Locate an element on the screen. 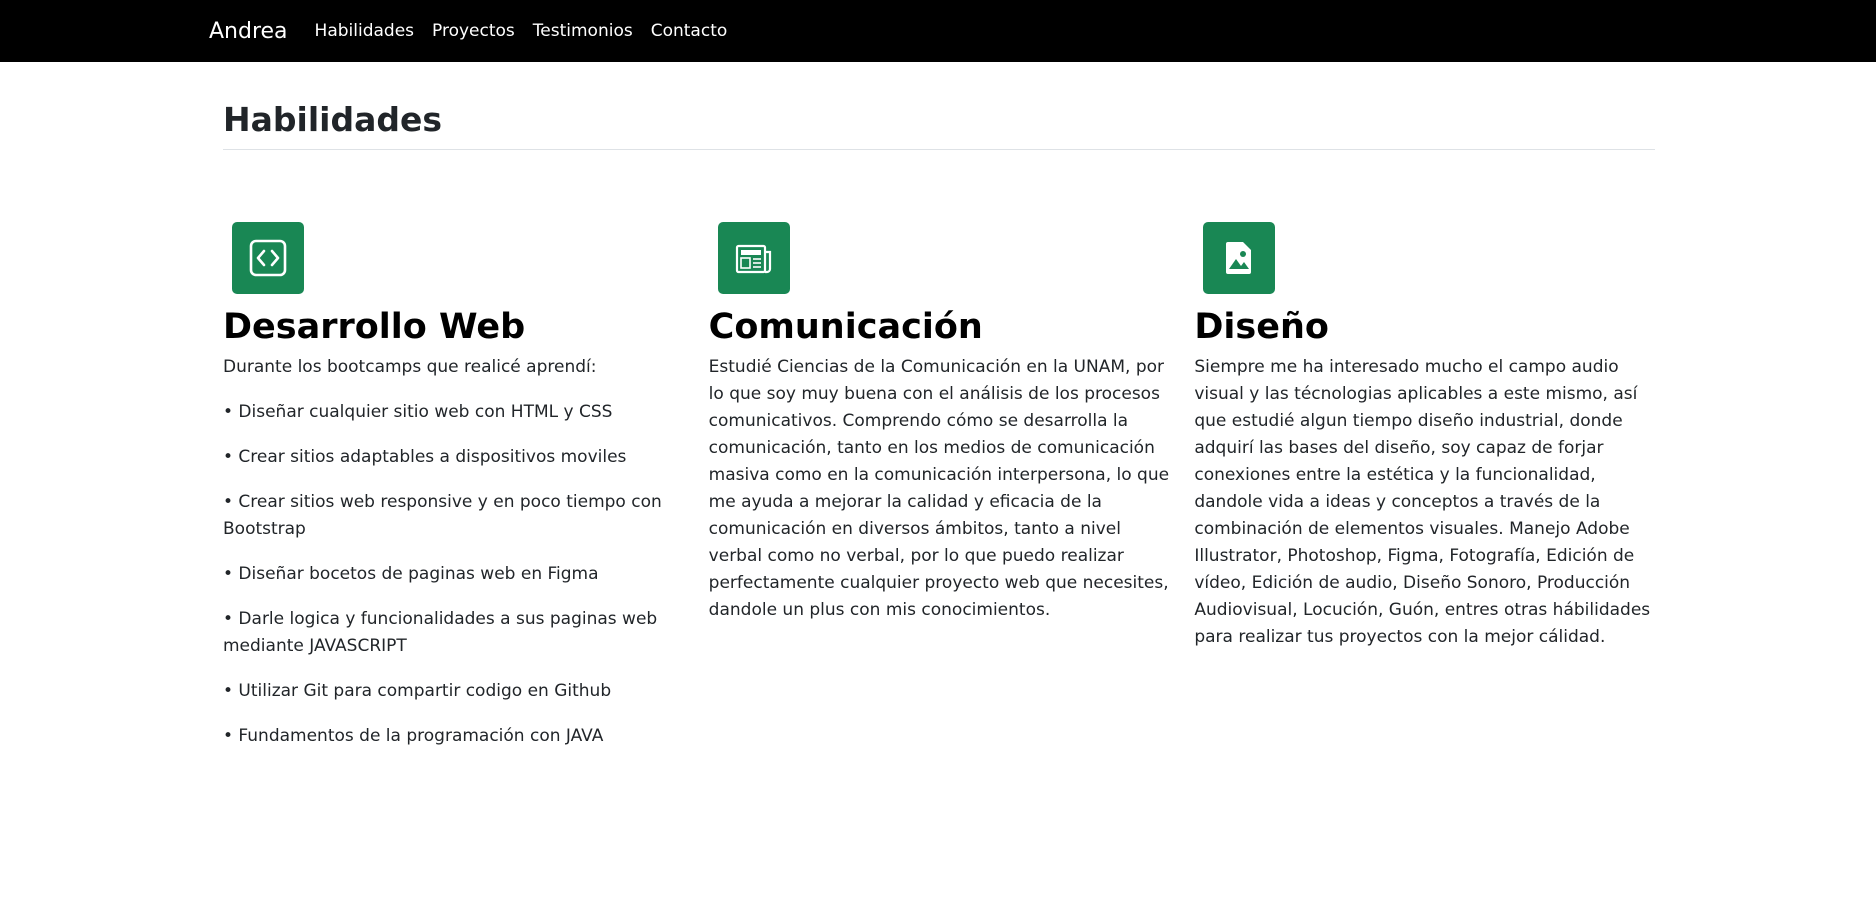 Image resolution: width=1876 pixels, height=904 pixels. code-icon is located at coordinates (268, 258).